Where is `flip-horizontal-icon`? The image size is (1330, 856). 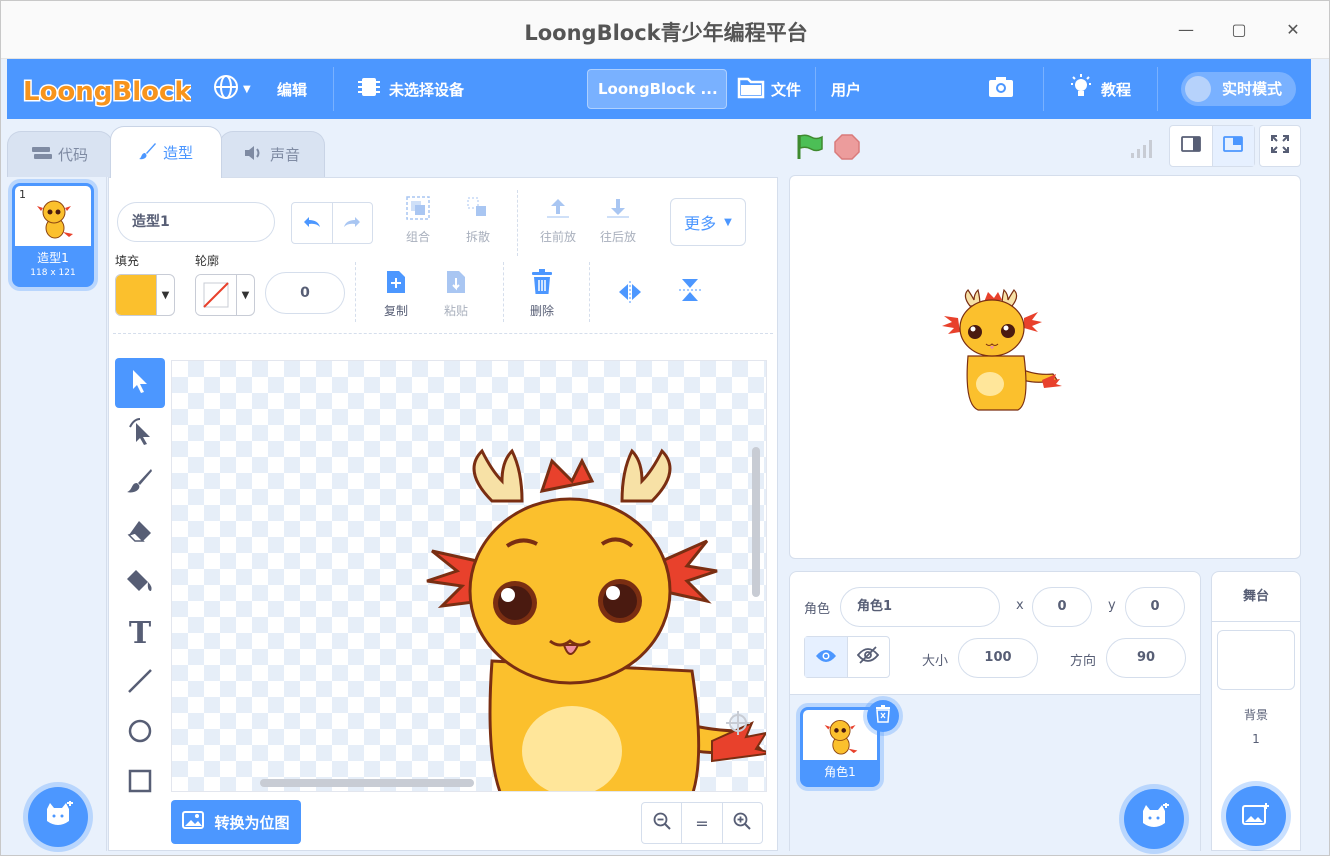 flip-horizontal-icon is located at coordinates (630, 293).